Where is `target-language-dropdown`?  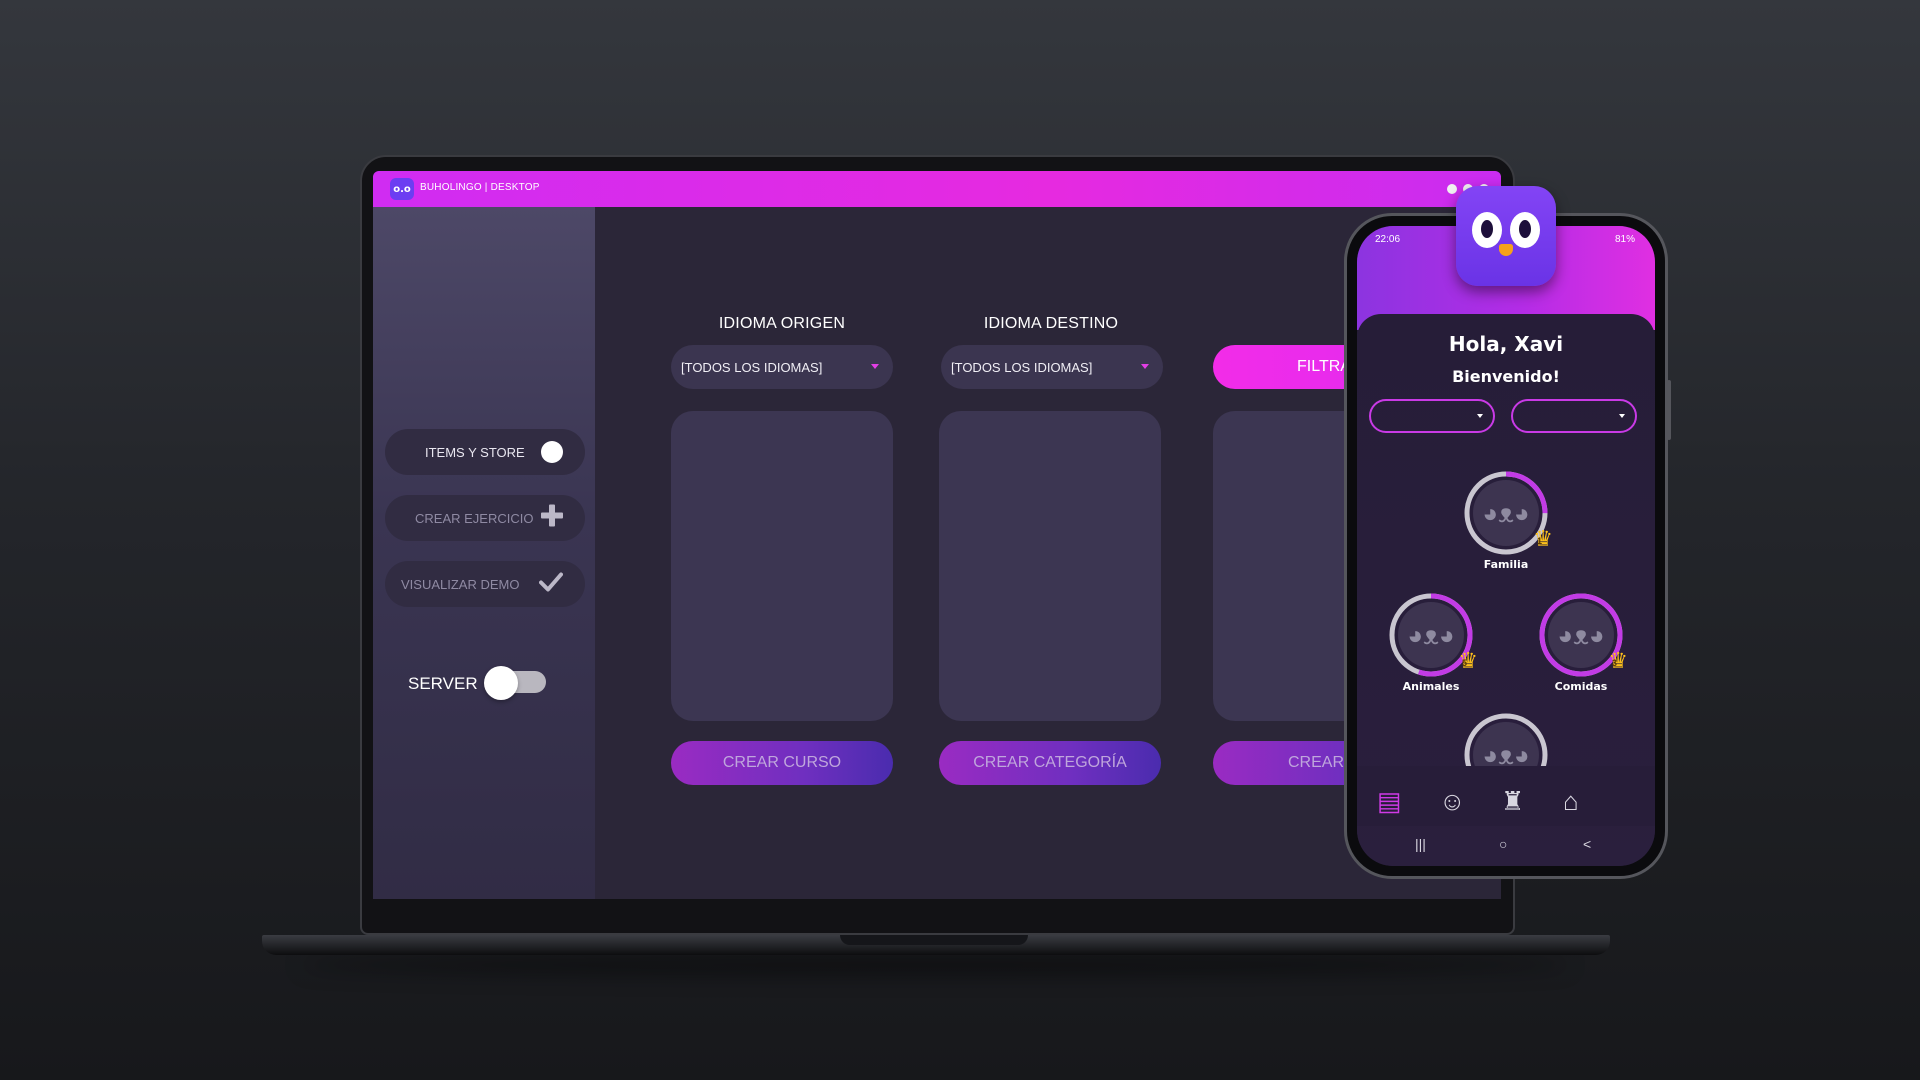 target-language-dropdown is located at coordinates (1574, 416).